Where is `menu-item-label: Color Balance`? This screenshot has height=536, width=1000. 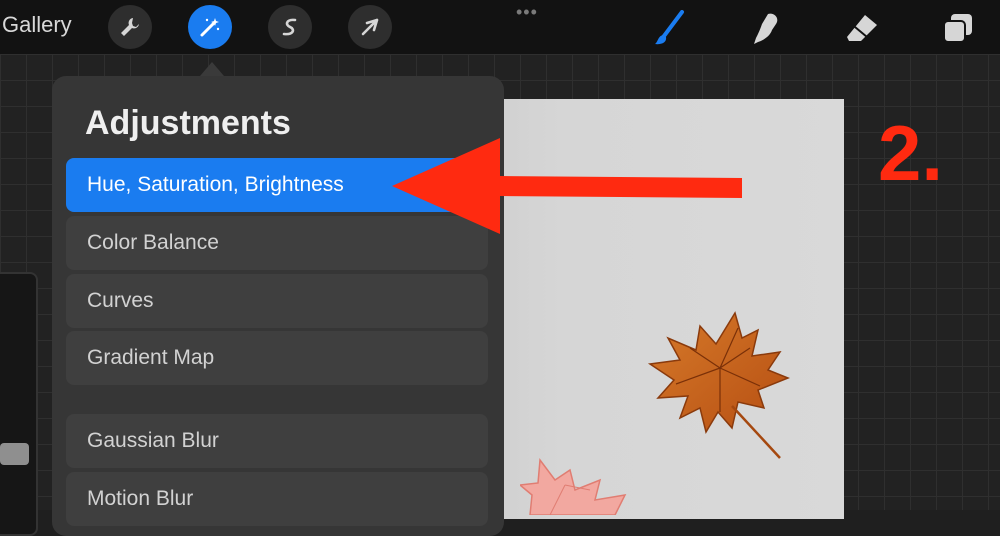 menu-item-label: Color Balance is located at coordinates (153, 242).